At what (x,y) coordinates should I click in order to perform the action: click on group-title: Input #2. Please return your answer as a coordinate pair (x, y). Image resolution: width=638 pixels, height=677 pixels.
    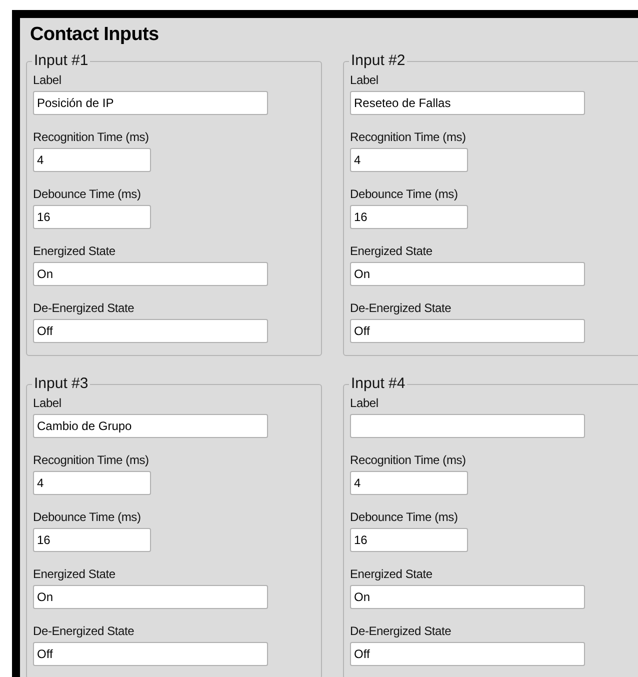
    Looking at the image, I should click on (378, 61).